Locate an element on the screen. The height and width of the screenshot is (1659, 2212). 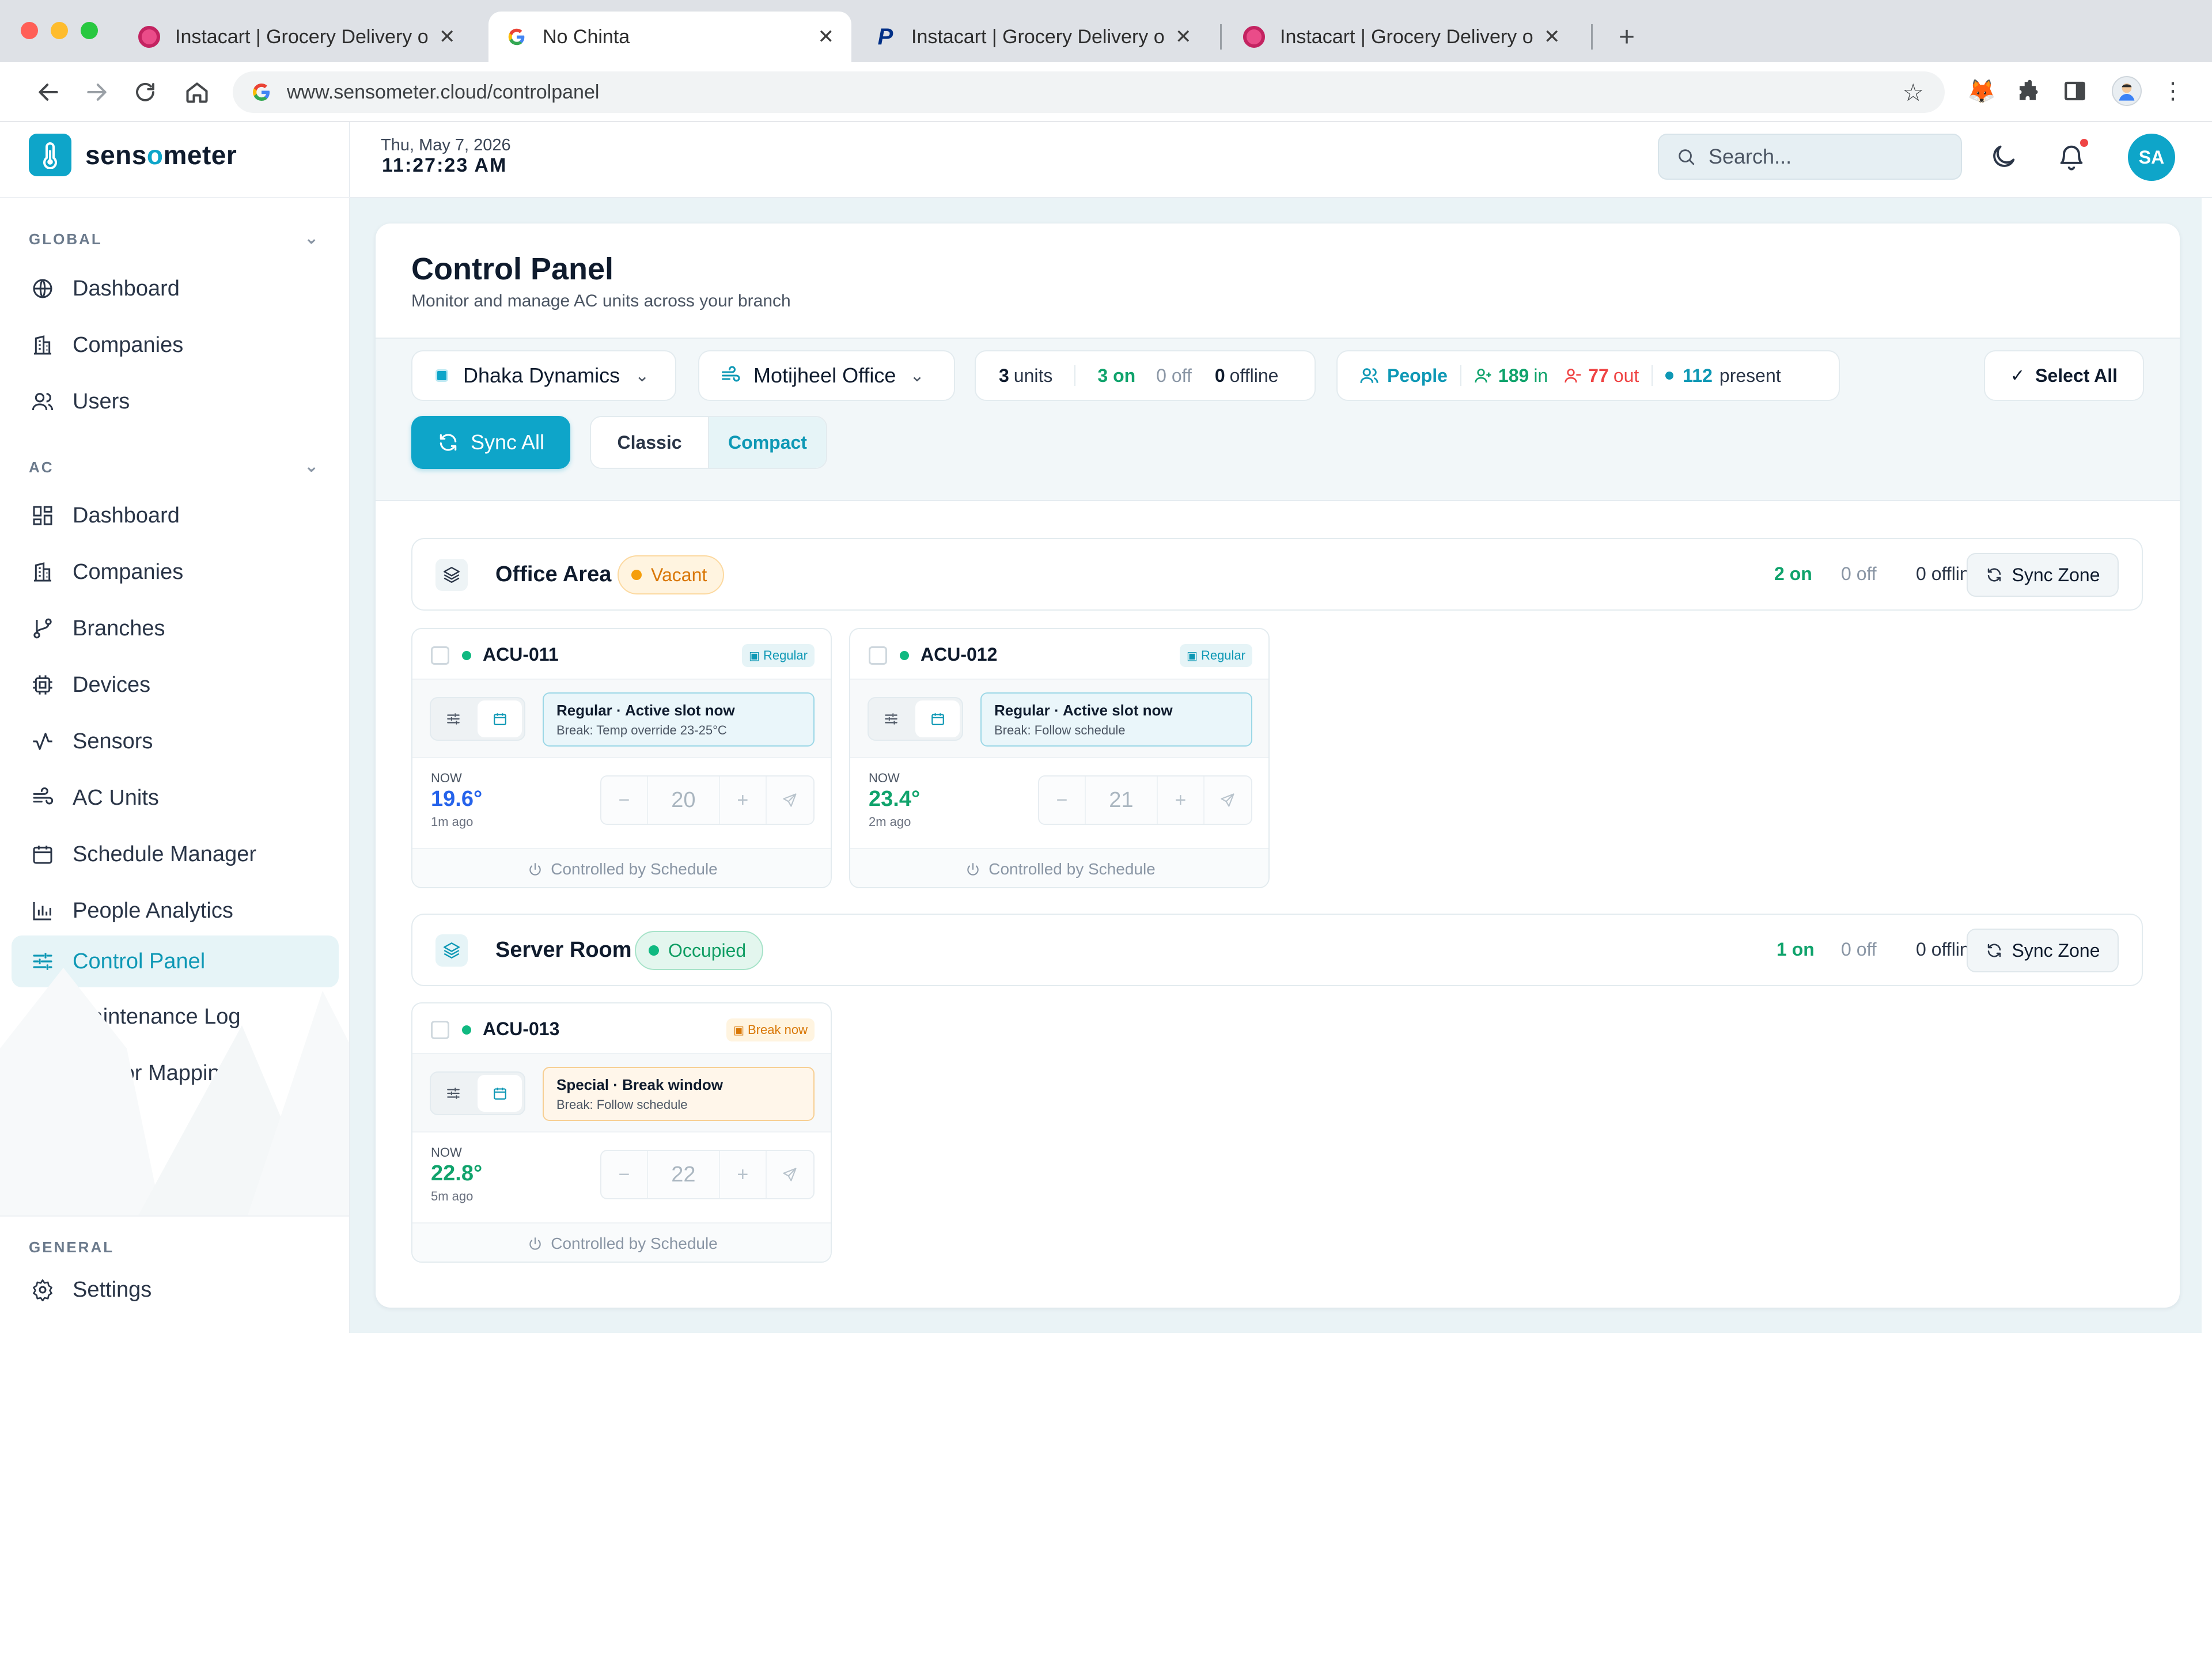
sidebar-decoration is located at coordinates (174, 1091).